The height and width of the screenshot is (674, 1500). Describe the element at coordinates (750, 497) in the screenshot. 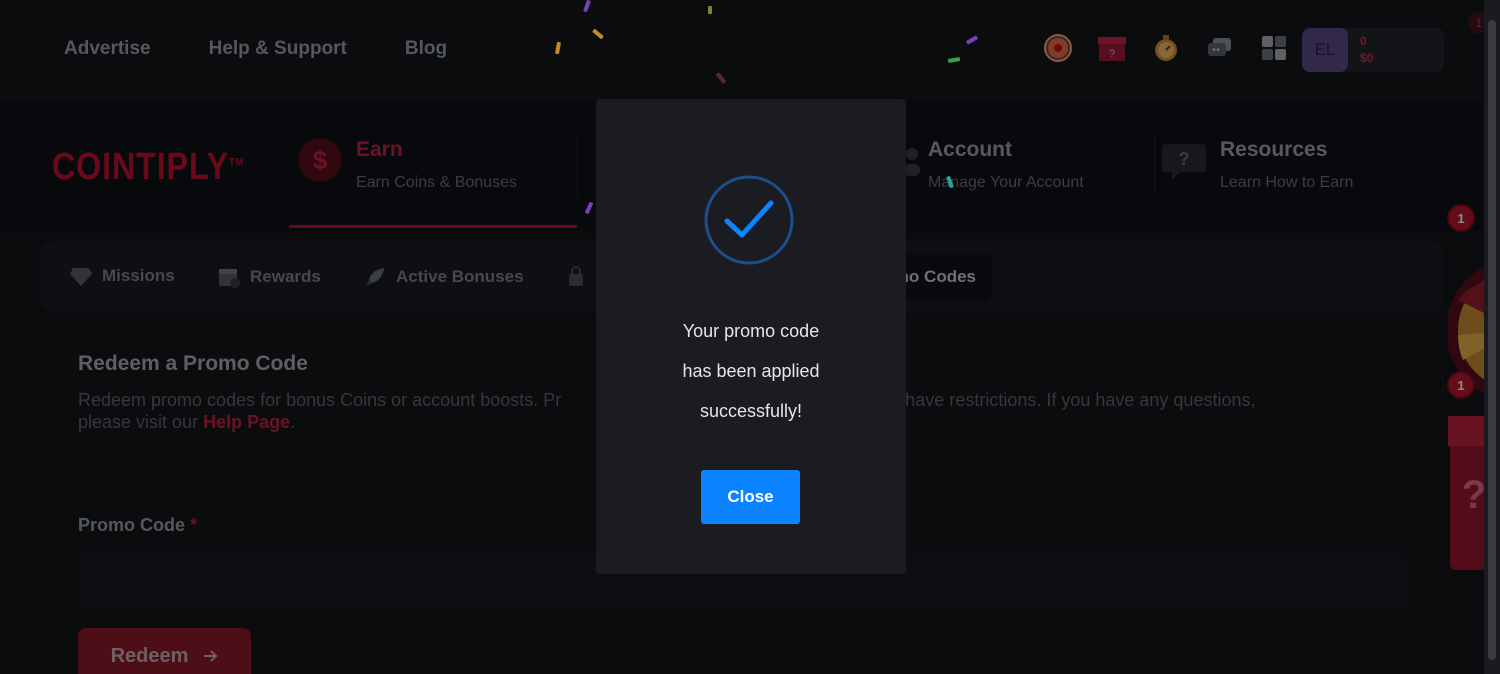

I see `close-button: Close` at that location.